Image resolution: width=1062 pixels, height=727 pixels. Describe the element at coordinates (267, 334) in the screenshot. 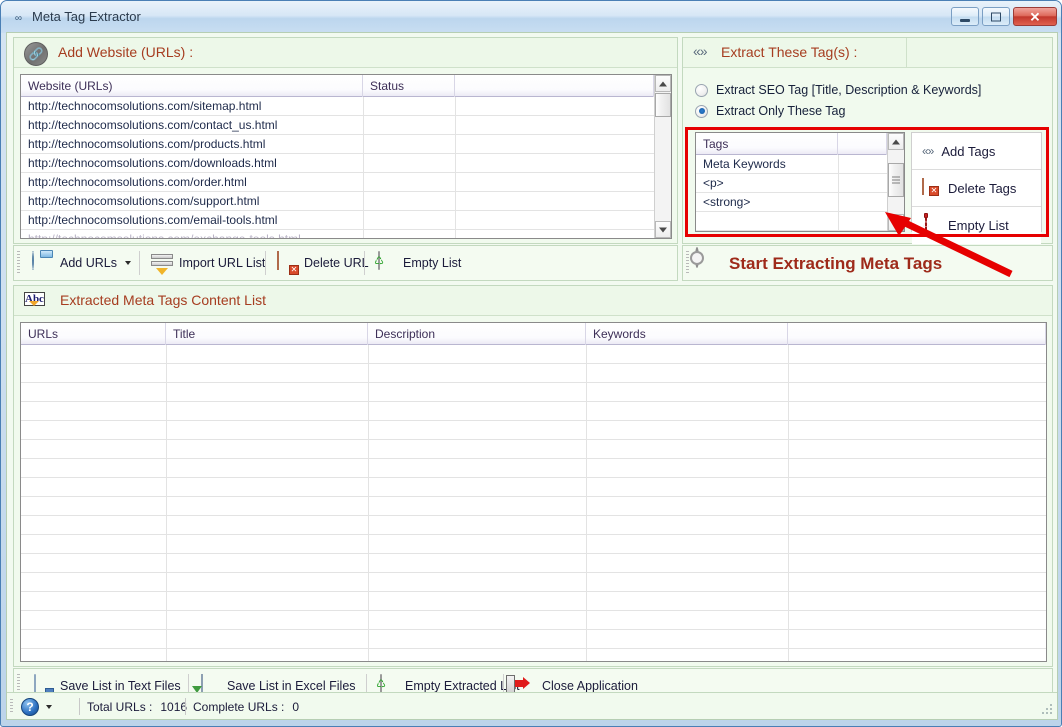

I see `extracted-col-title: Title` at that location.